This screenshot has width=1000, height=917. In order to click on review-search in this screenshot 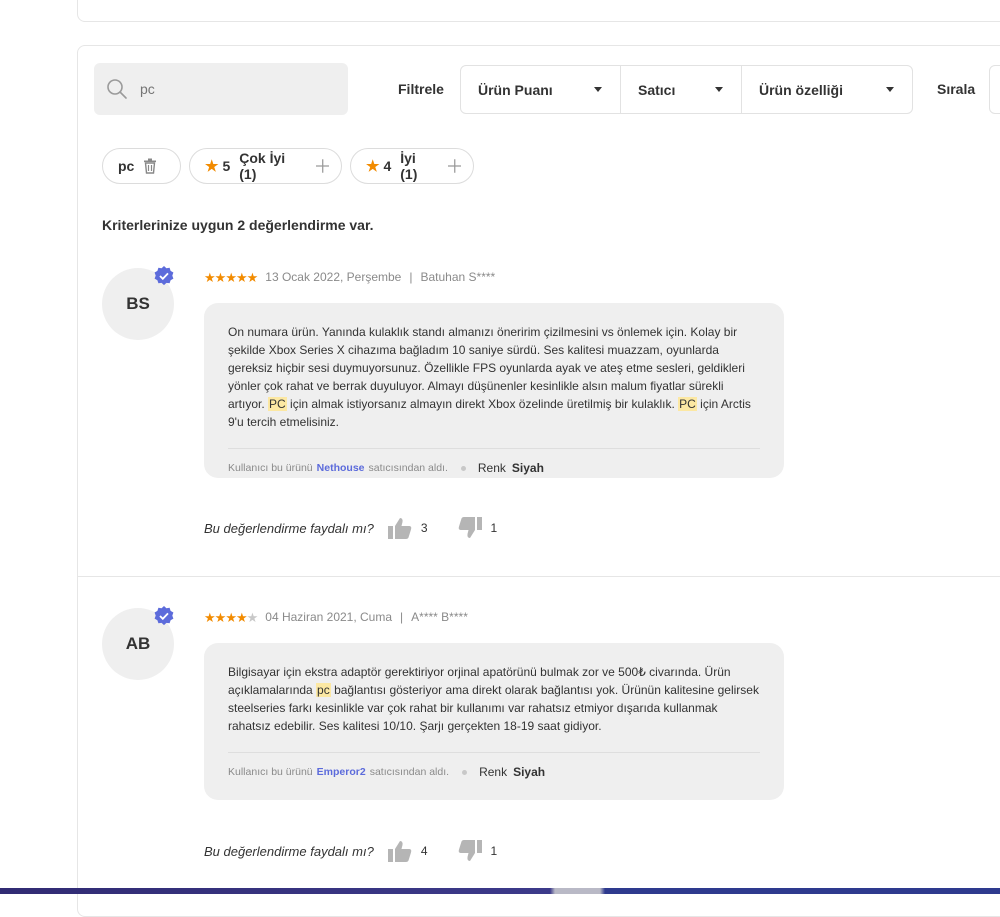, I will do `click(221, 89)`.